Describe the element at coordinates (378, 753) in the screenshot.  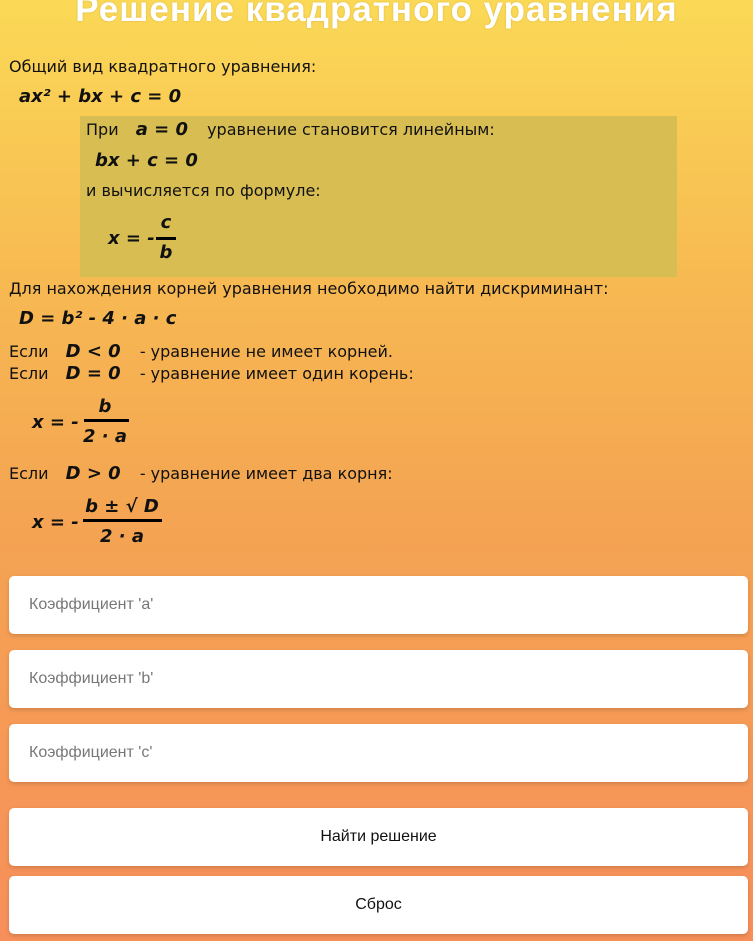
I see `coefficient-c-input` at that location.